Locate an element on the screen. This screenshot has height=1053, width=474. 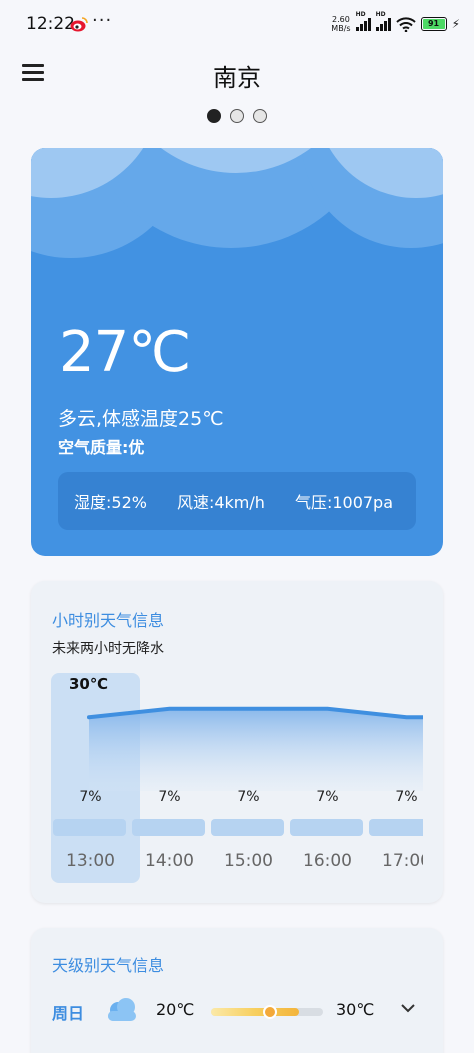
air-quality: 空气质量:优 is located at coordinates (101, 447).